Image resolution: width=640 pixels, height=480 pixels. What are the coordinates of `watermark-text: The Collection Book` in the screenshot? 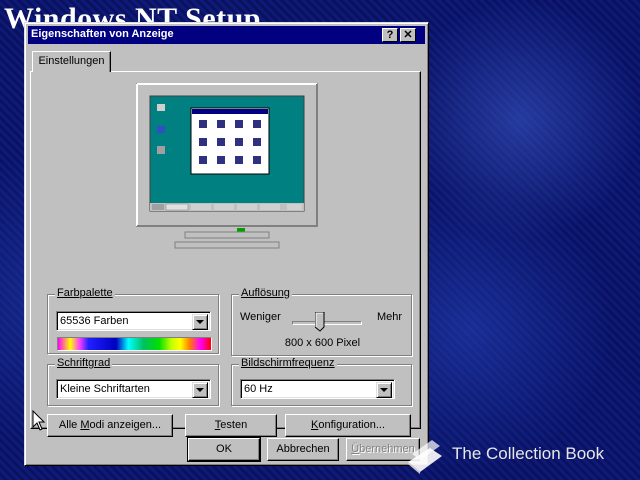 It's located at (528, 453).